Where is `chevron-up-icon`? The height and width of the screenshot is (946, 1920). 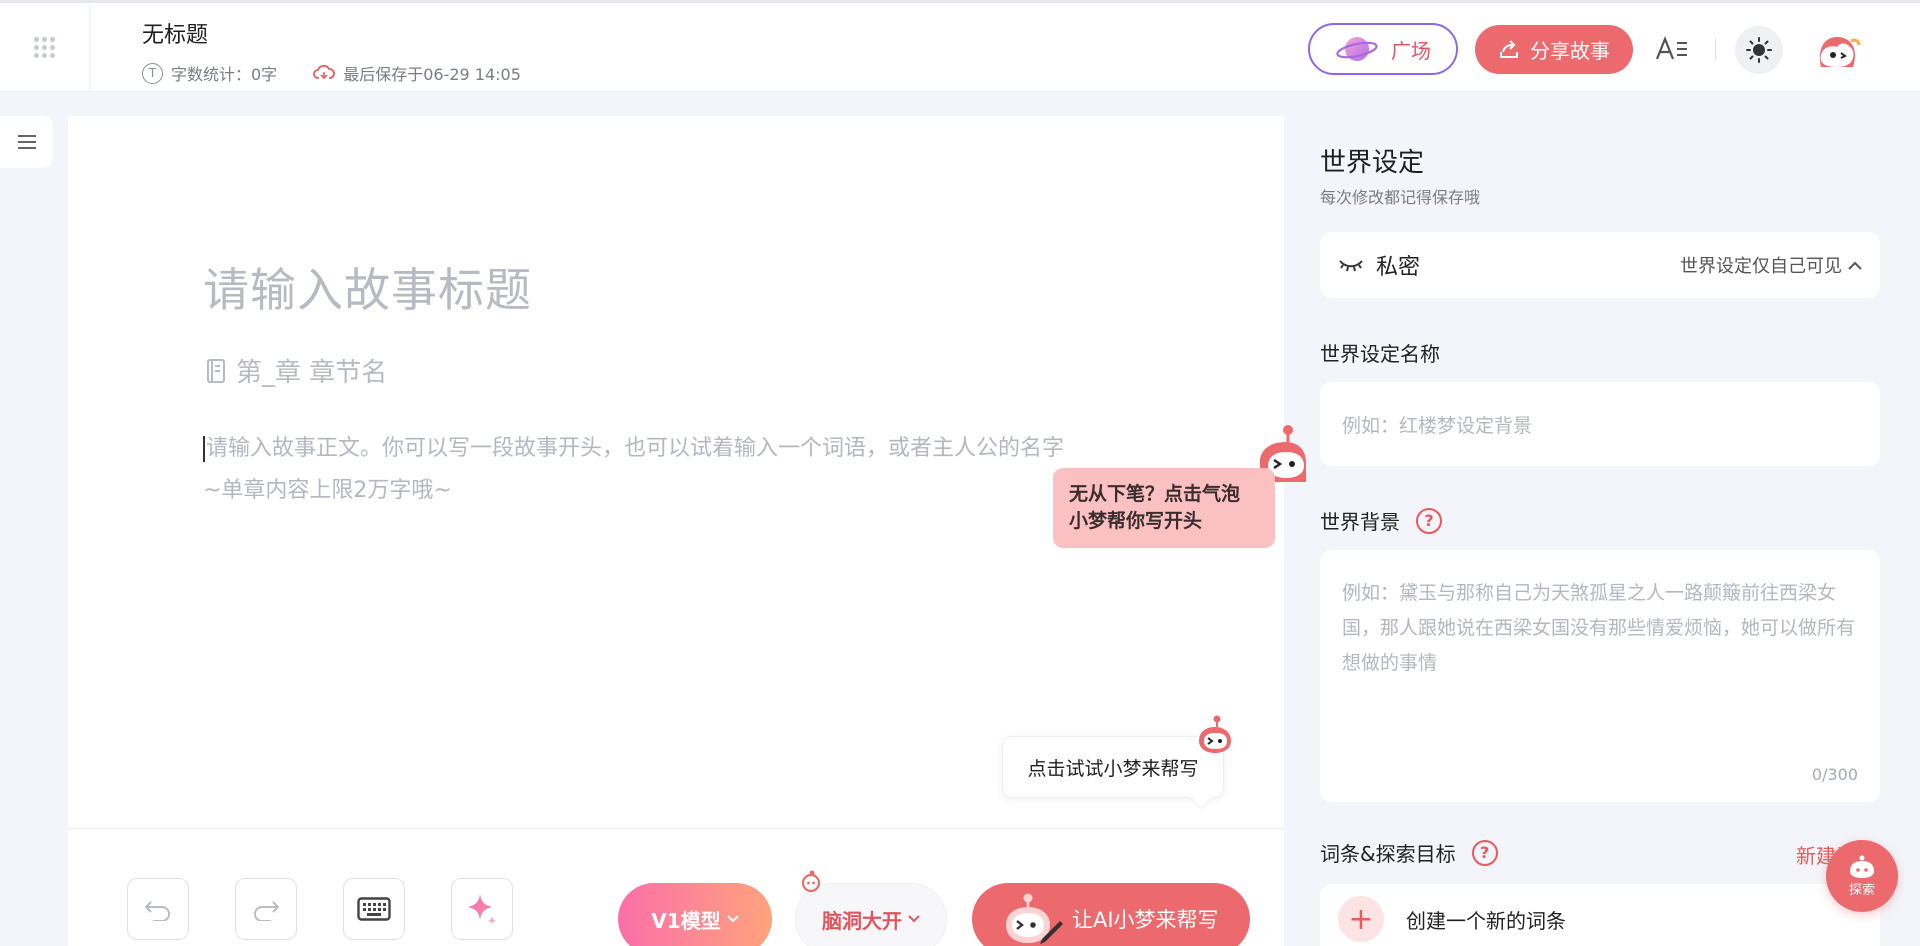 chevron-up-icon is located at coordinates (1855, 265).